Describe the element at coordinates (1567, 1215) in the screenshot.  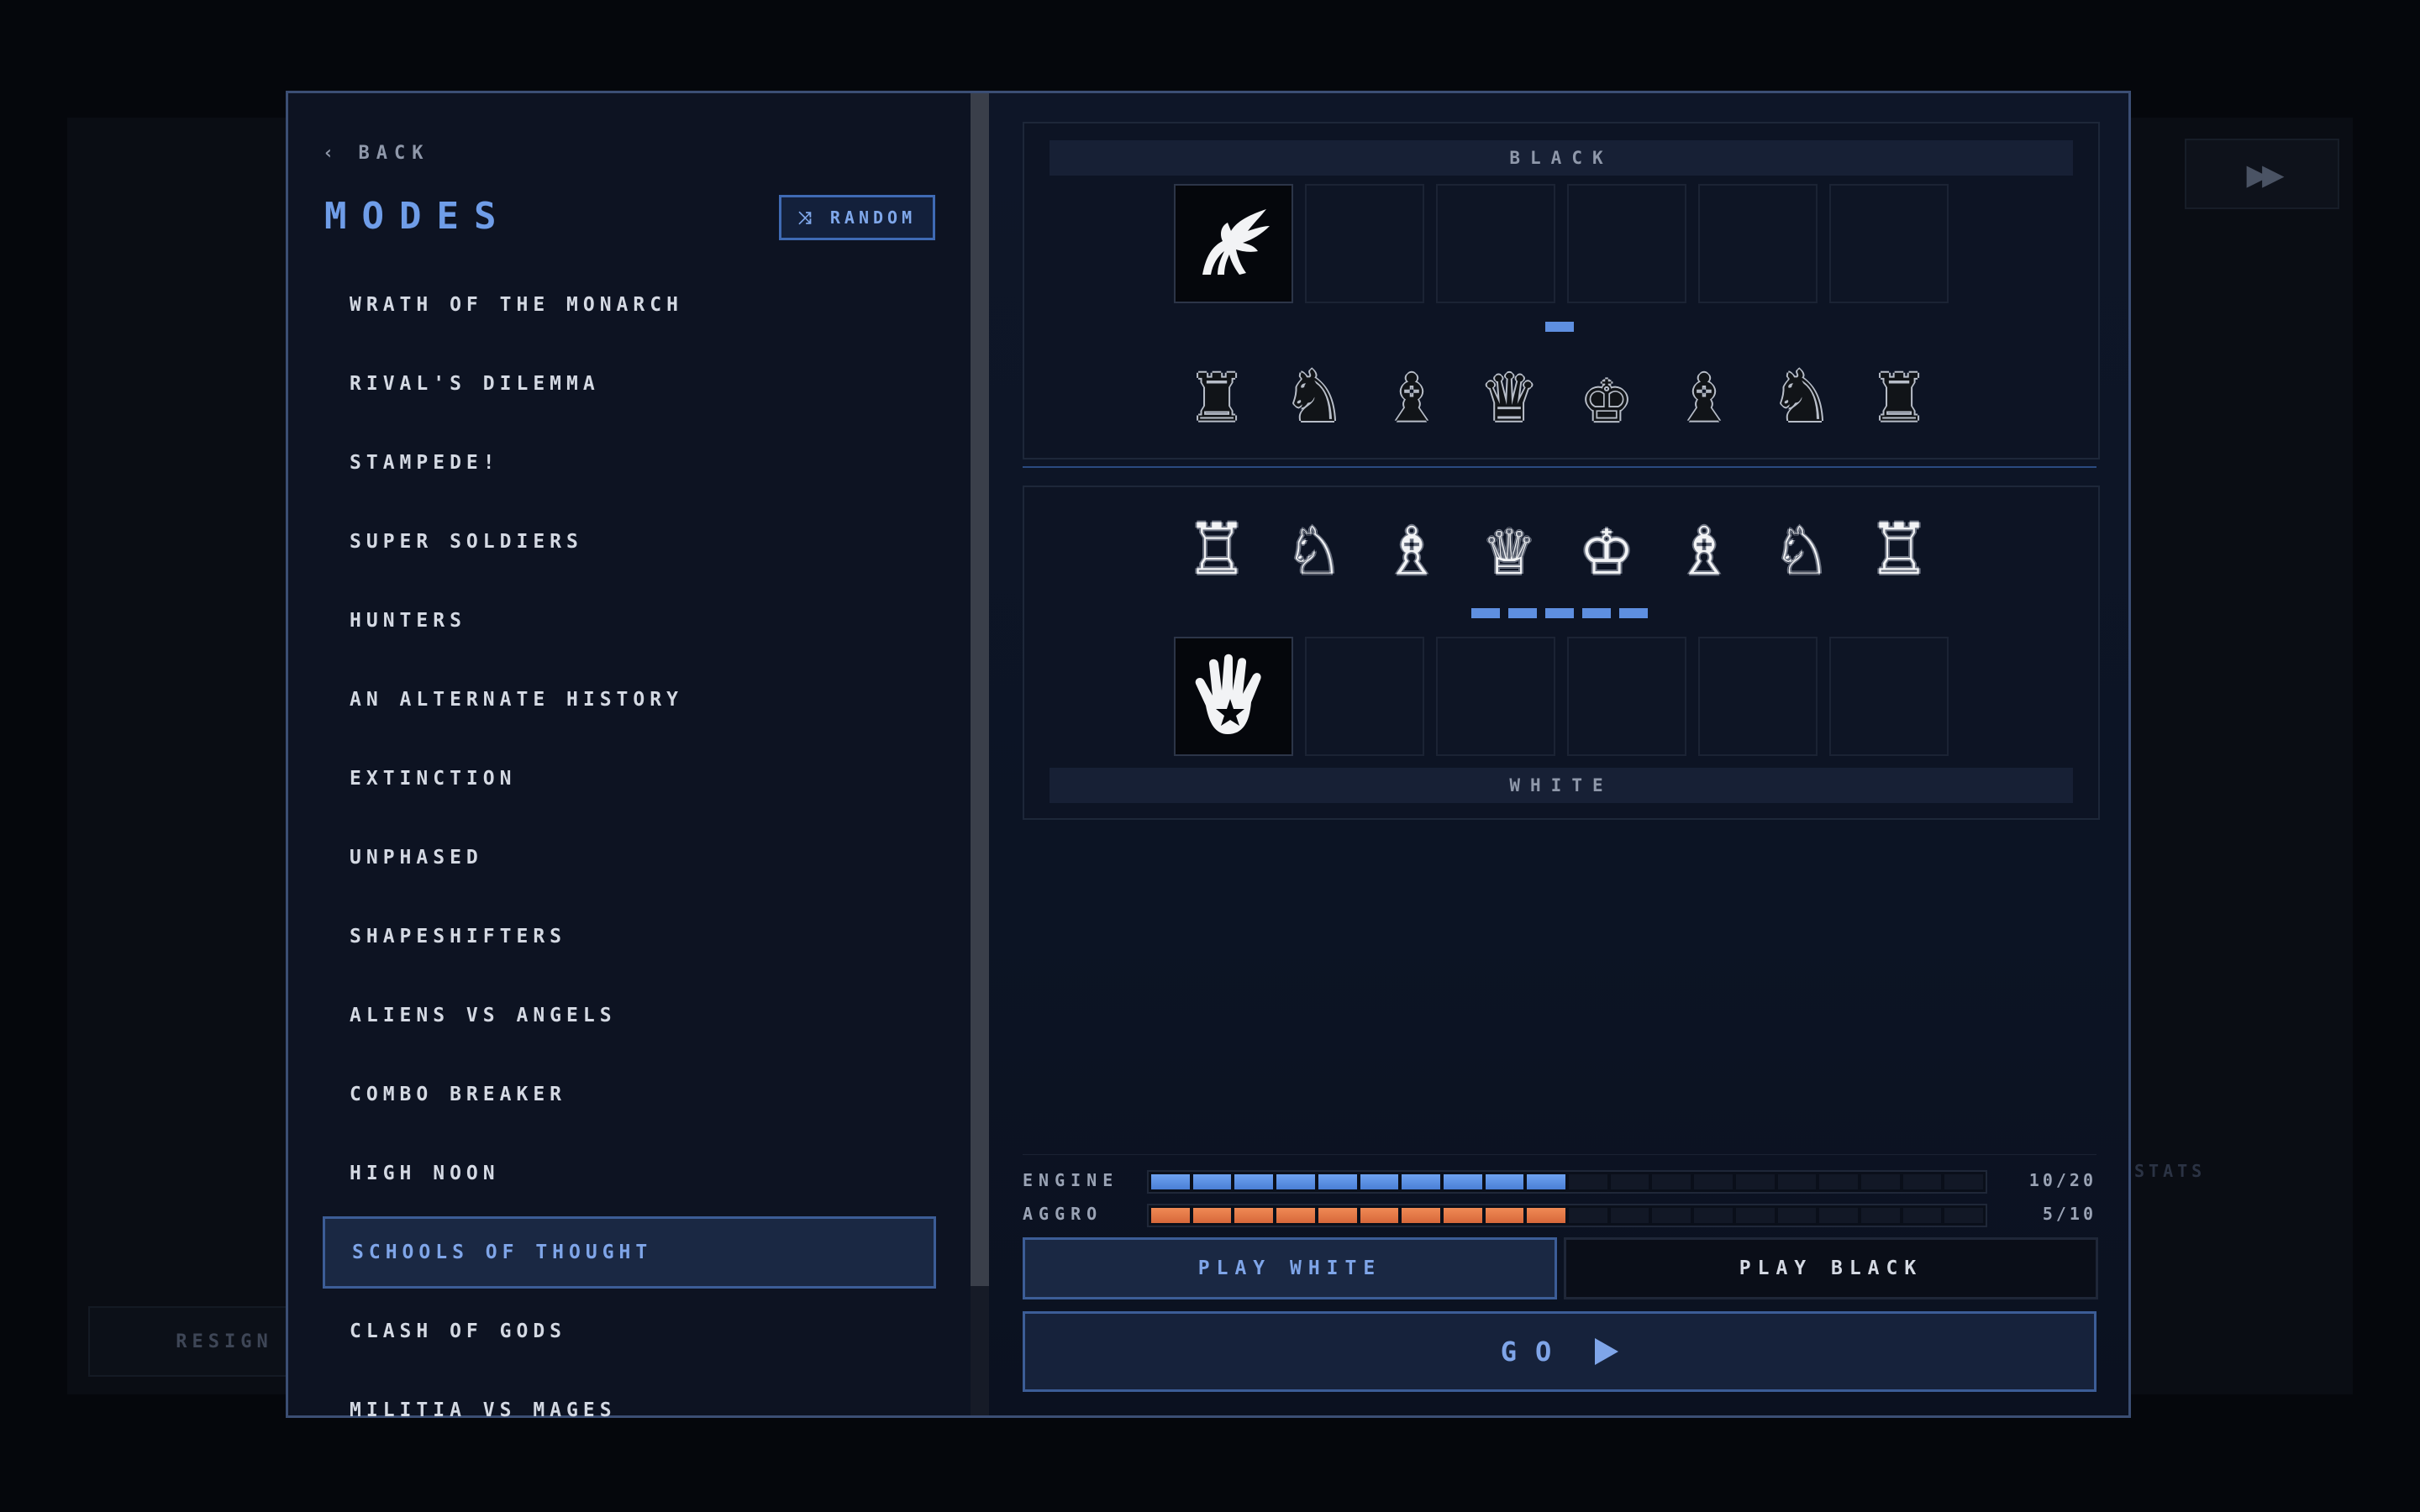
I see `aggro-slider` at that location.